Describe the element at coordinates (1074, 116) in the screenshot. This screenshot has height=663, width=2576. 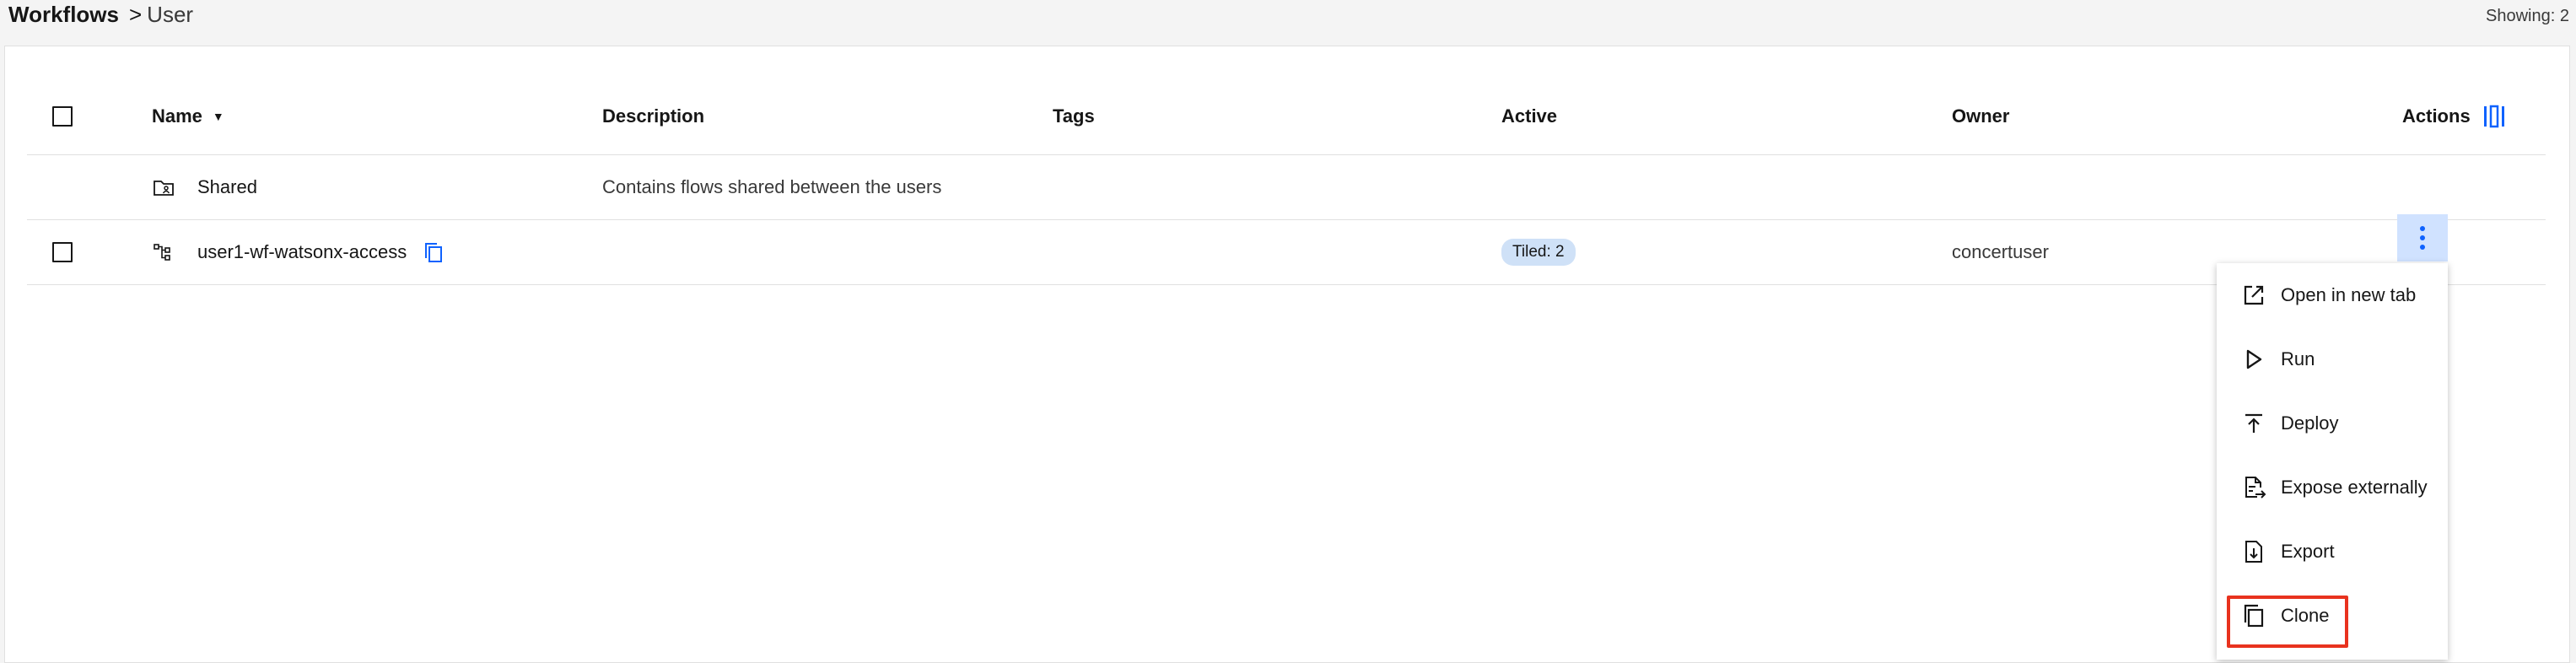
I see `column-header-tags: Tags` at that location.